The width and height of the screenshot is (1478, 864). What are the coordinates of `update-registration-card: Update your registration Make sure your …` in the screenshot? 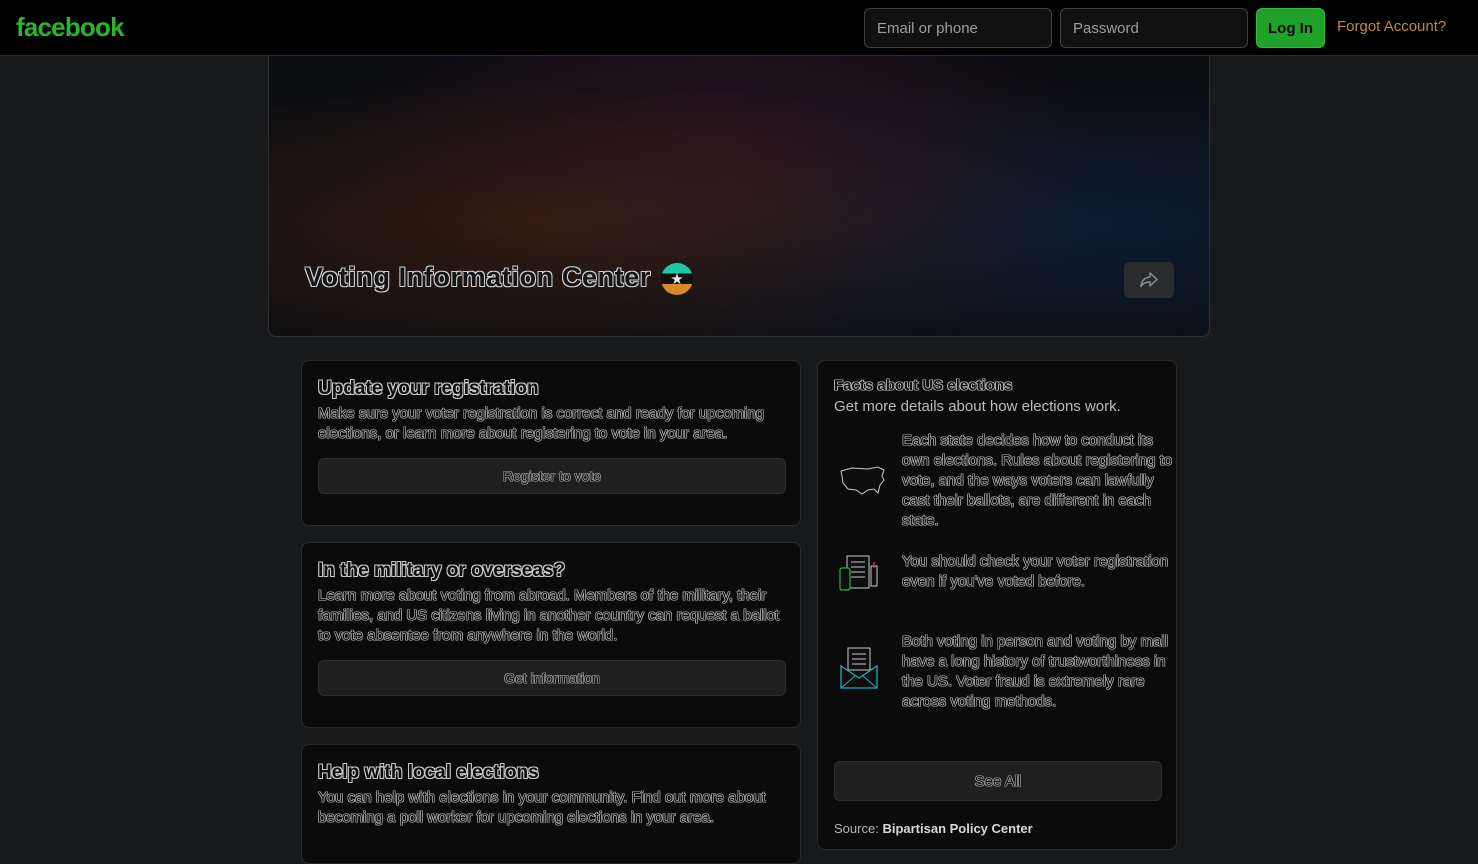 It's located at (551, 443).